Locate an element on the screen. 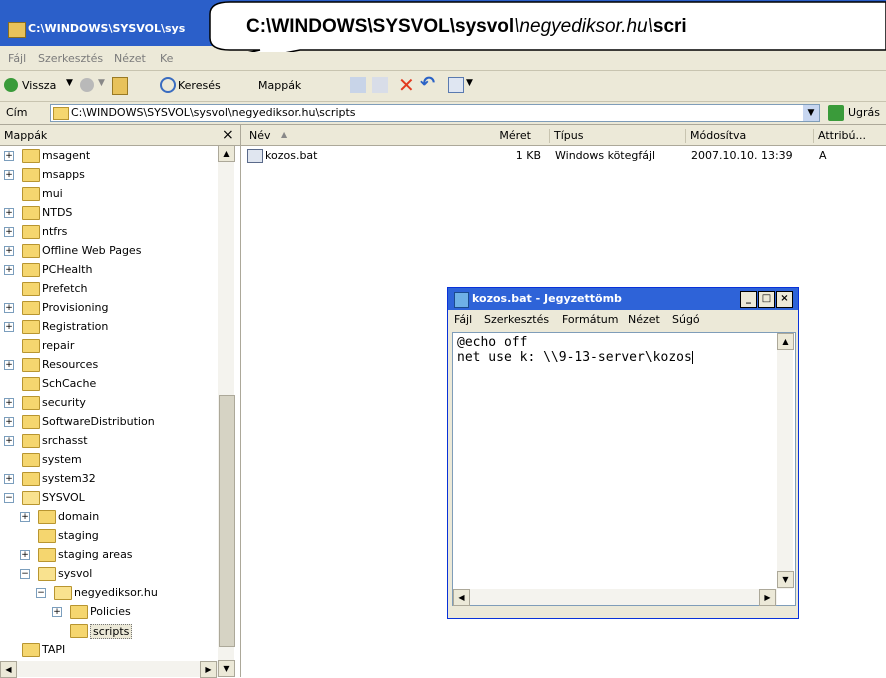  copy-to-icon is located at coordinates (380, 85).